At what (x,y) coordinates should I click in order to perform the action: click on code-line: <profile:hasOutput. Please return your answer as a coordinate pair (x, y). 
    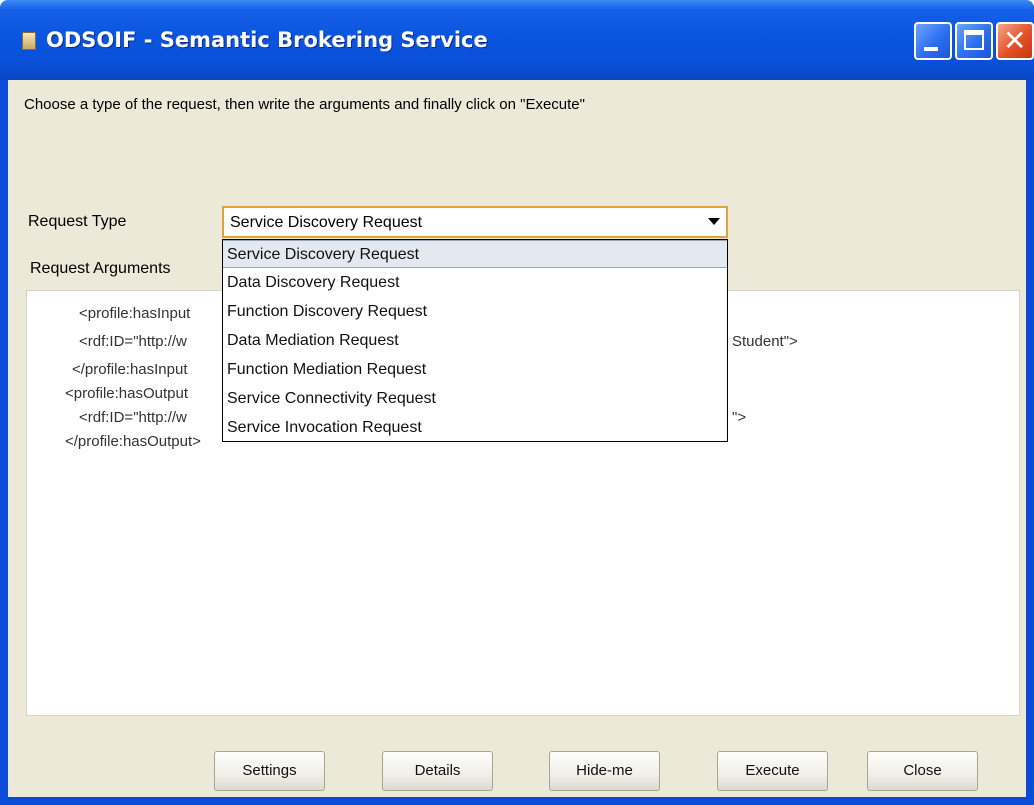
    Looking at the image, I should click on (126, 393).